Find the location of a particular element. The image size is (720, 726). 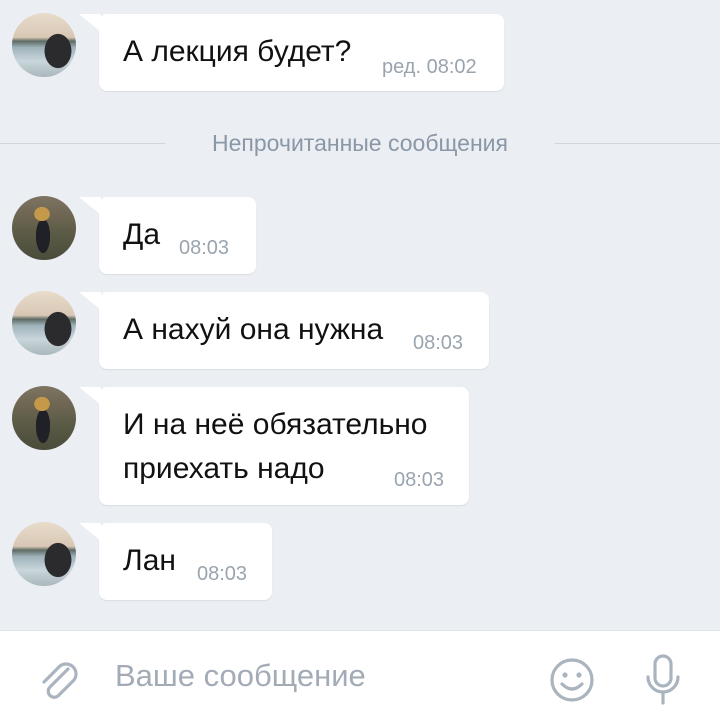

message-bubble: Лан 08:03 is located at coordinates (175, 561).